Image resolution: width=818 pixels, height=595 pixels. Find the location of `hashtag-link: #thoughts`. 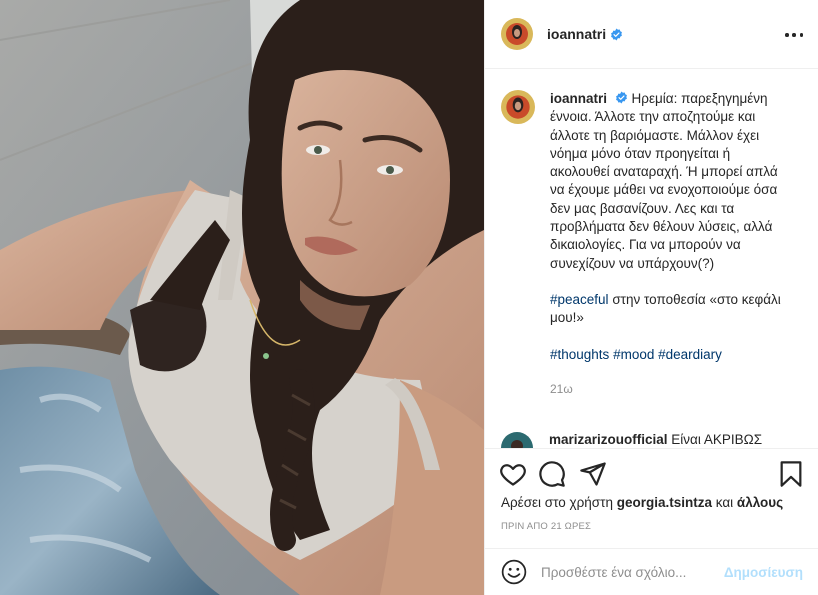

hashtag-link: #thoughts is located at coordinates (579, 354).